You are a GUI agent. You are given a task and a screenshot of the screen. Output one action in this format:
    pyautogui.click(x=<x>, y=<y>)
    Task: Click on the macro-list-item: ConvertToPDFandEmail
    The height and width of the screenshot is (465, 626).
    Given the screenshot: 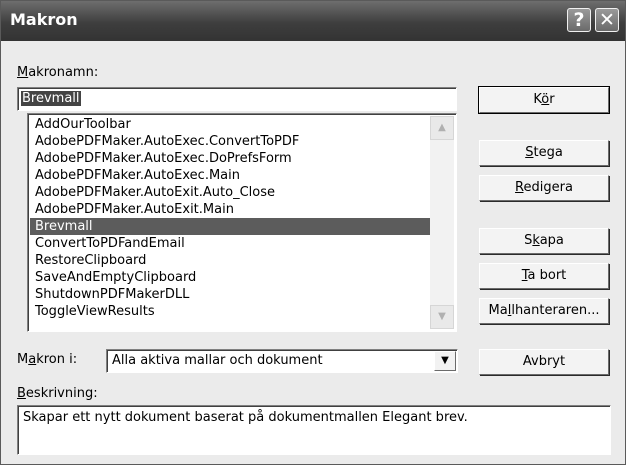 What is the action you would take?
    pyautogui.click(x=231, y=243)
    